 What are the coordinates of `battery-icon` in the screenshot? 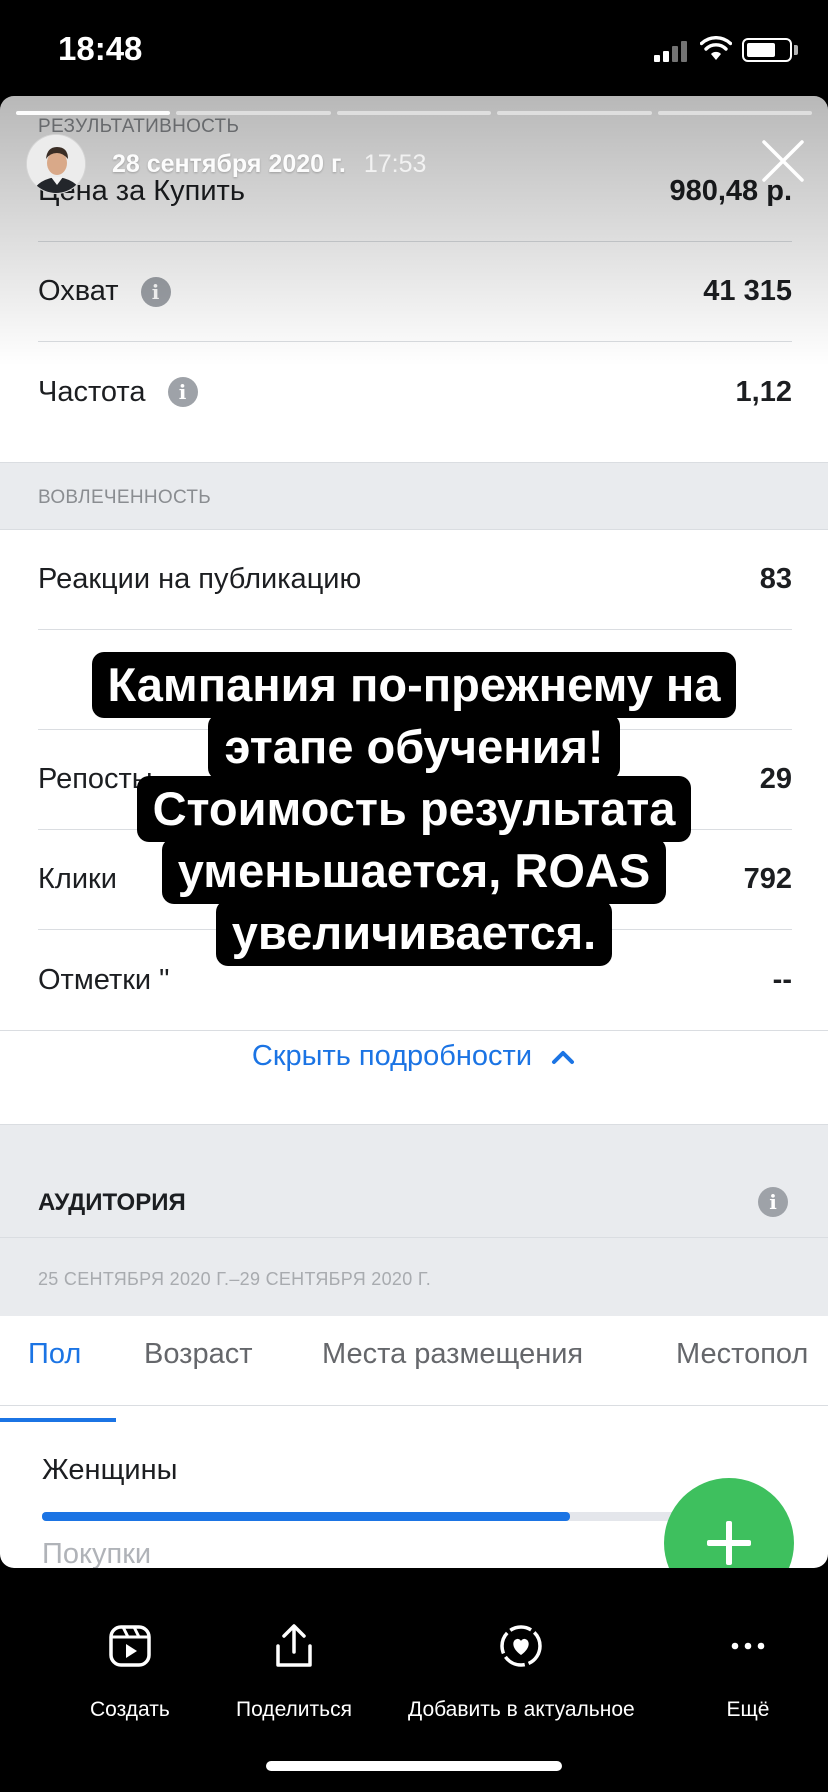 It's located at (767, 50).